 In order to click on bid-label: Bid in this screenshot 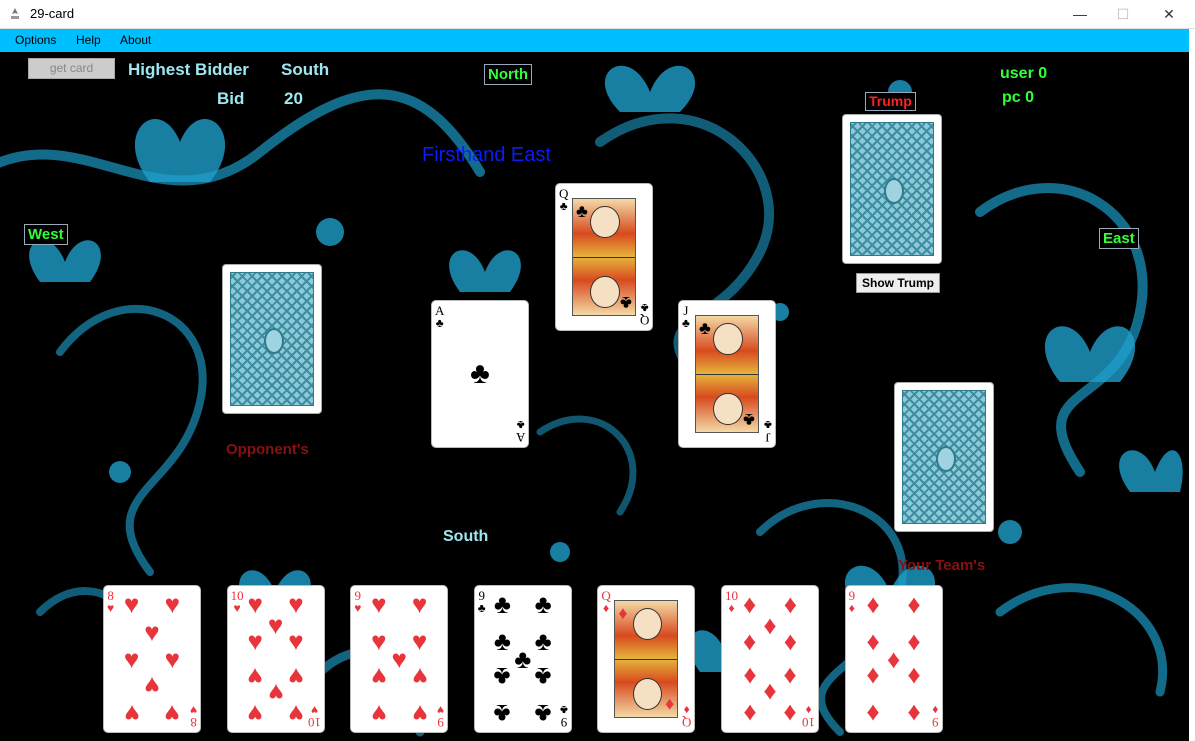, I will do `click(231, 98)`.